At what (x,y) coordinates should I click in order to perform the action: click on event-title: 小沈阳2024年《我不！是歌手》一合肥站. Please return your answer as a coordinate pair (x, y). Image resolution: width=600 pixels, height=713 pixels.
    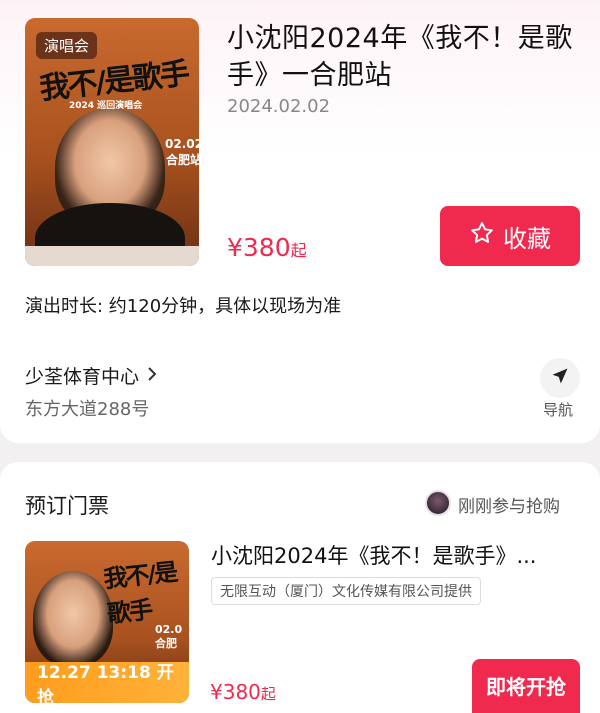
    Looking at the image, I should click on (400, 57).